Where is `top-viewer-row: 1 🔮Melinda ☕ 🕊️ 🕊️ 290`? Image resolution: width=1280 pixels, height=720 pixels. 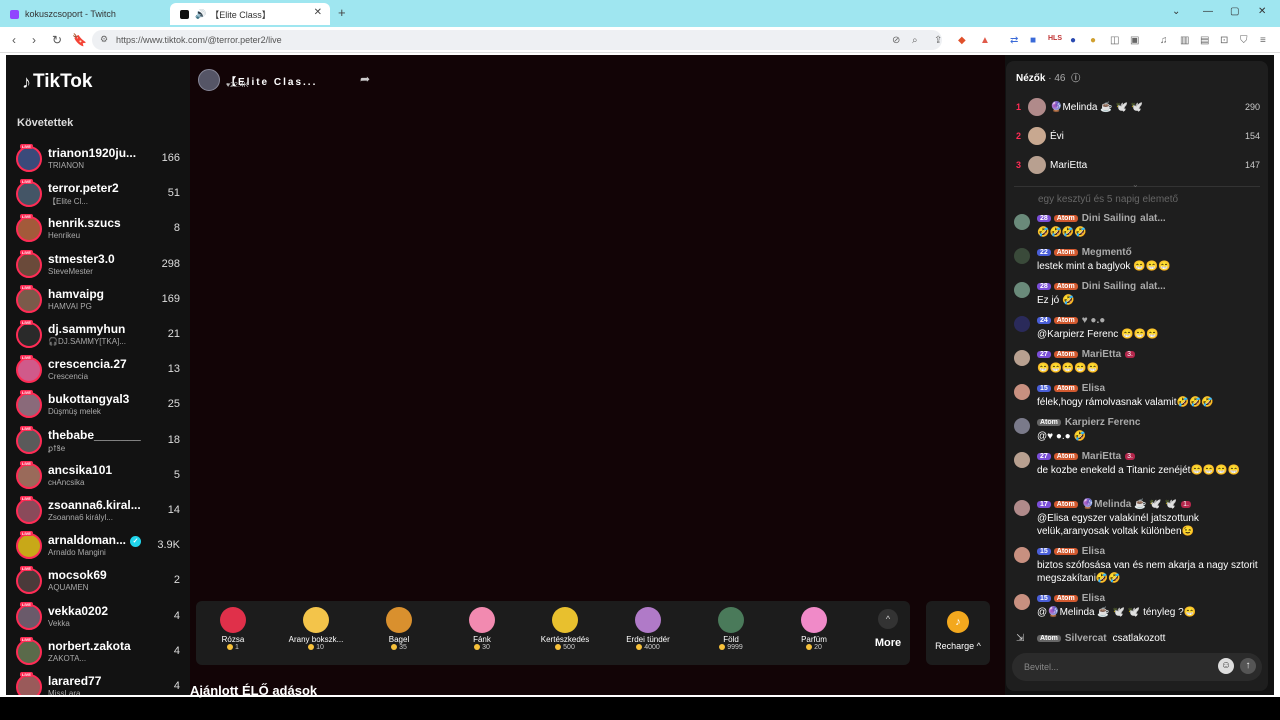 top-viewer-row: 1 🔮Melinda ☕ 🕊️ 🕊️ 290 is located at coordinates (1138, 109).